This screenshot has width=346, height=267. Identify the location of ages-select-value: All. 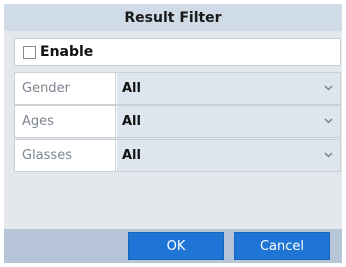
(131, 121).